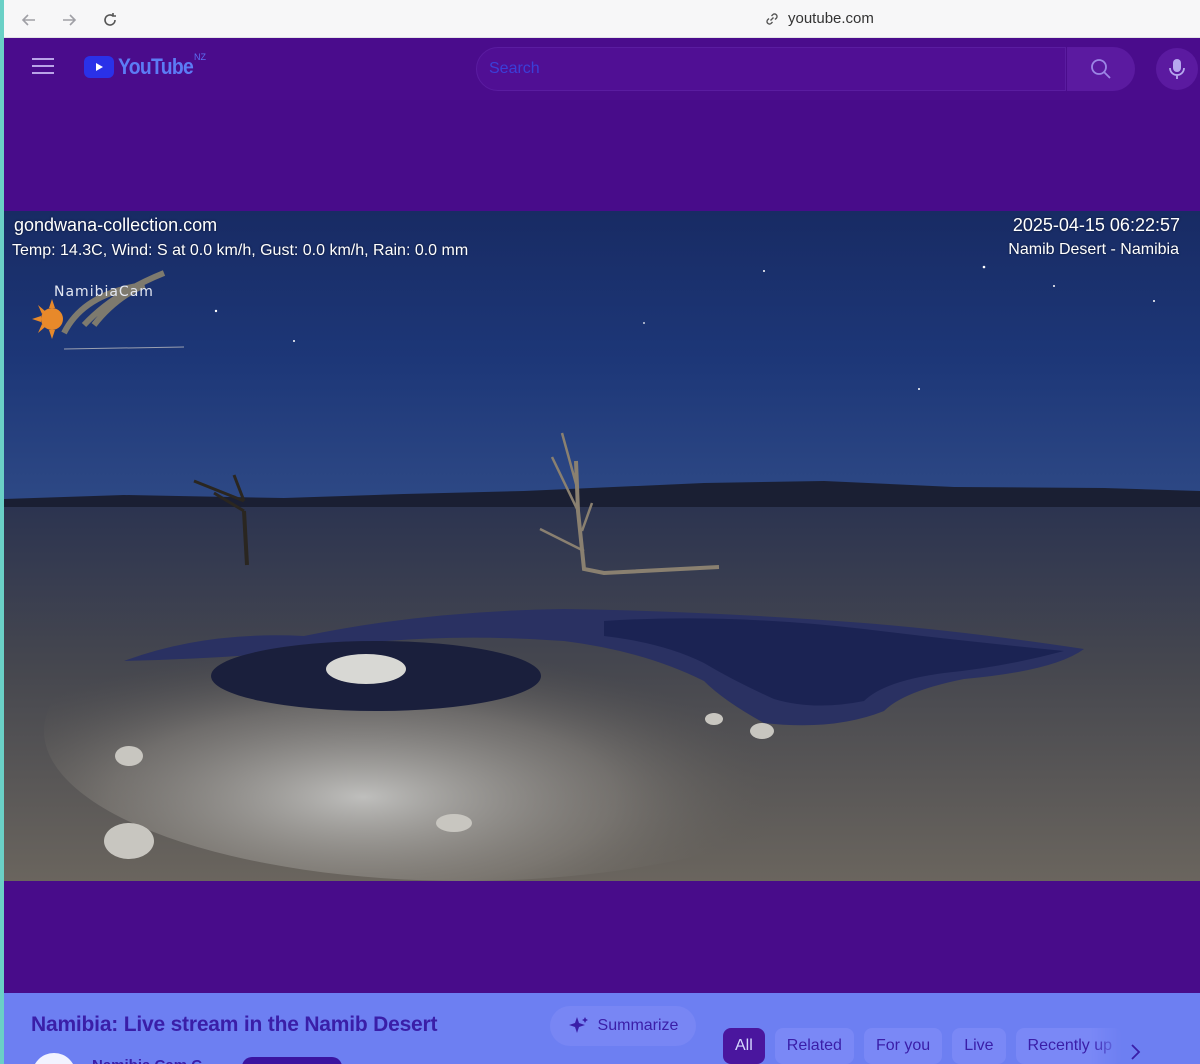 The height and width of the screenshot is (1064, 1200). I want to click on url-text: youtube.com, so click(831, 18).